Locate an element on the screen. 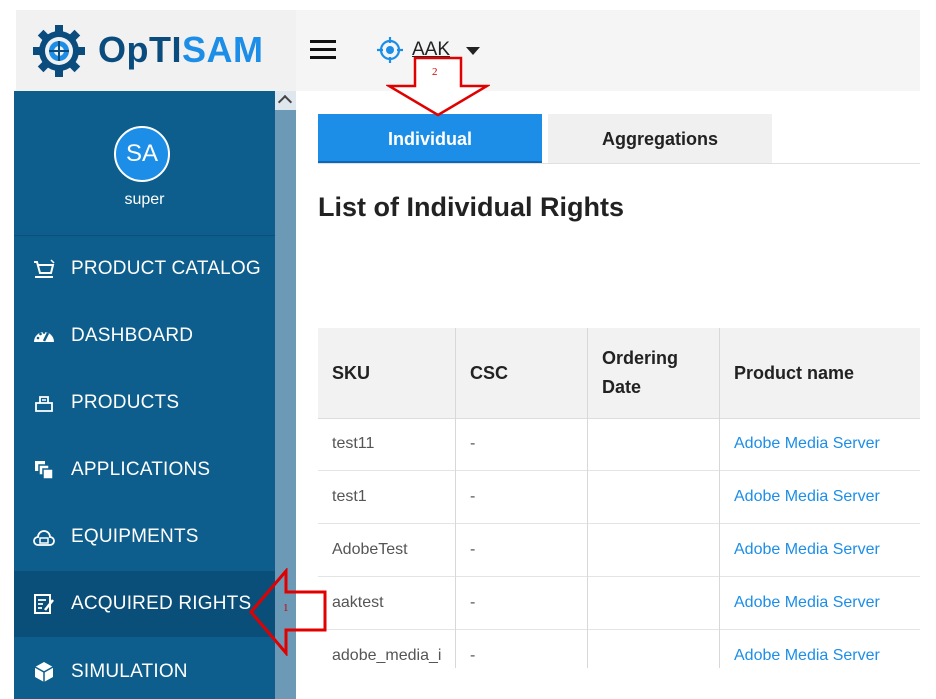  annotation-label-1: 1 is located at coordinates (286, 608).